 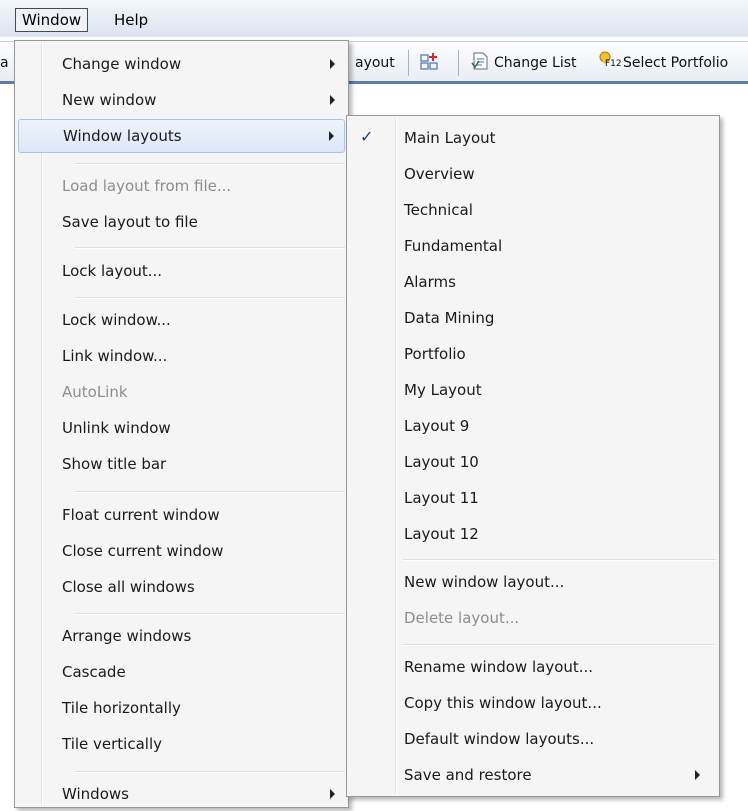 I want to click on menu-item-label: Main Layout, so click(x=450, y=138).